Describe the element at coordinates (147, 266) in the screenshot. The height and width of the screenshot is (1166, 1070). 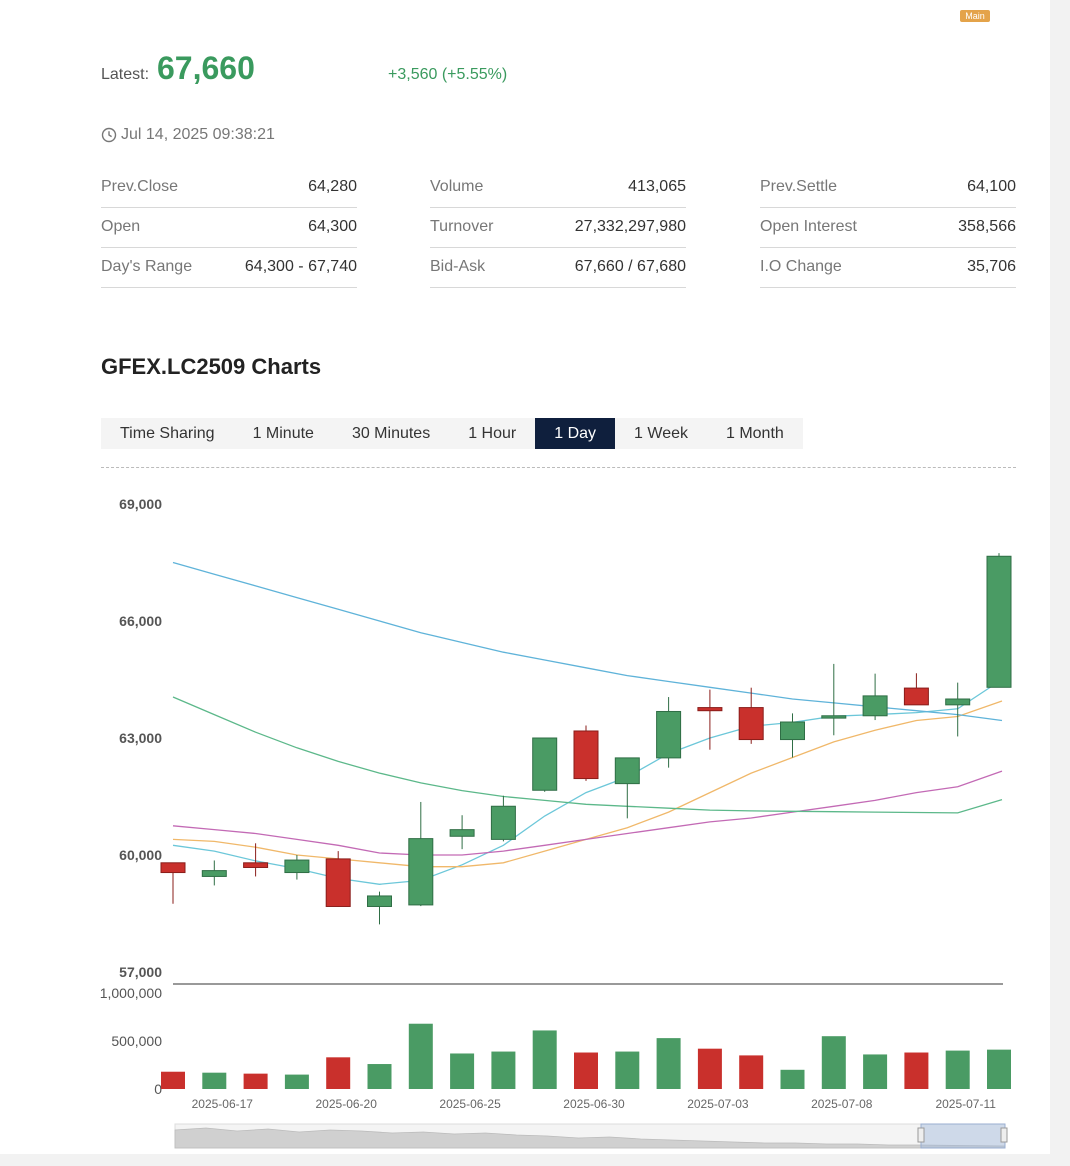
I see `stat-label: Day's Range` at that location.